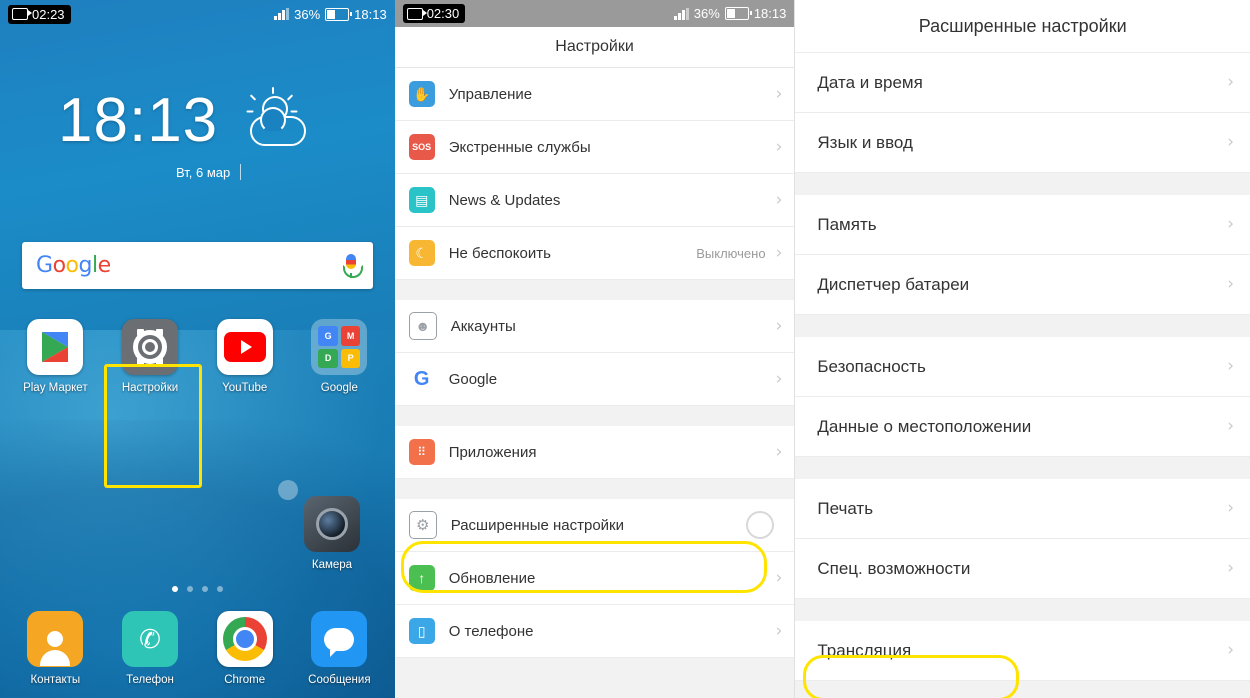 The image size is (1250, 698). I want to click on app-label: Настройки, so click(150, 388).